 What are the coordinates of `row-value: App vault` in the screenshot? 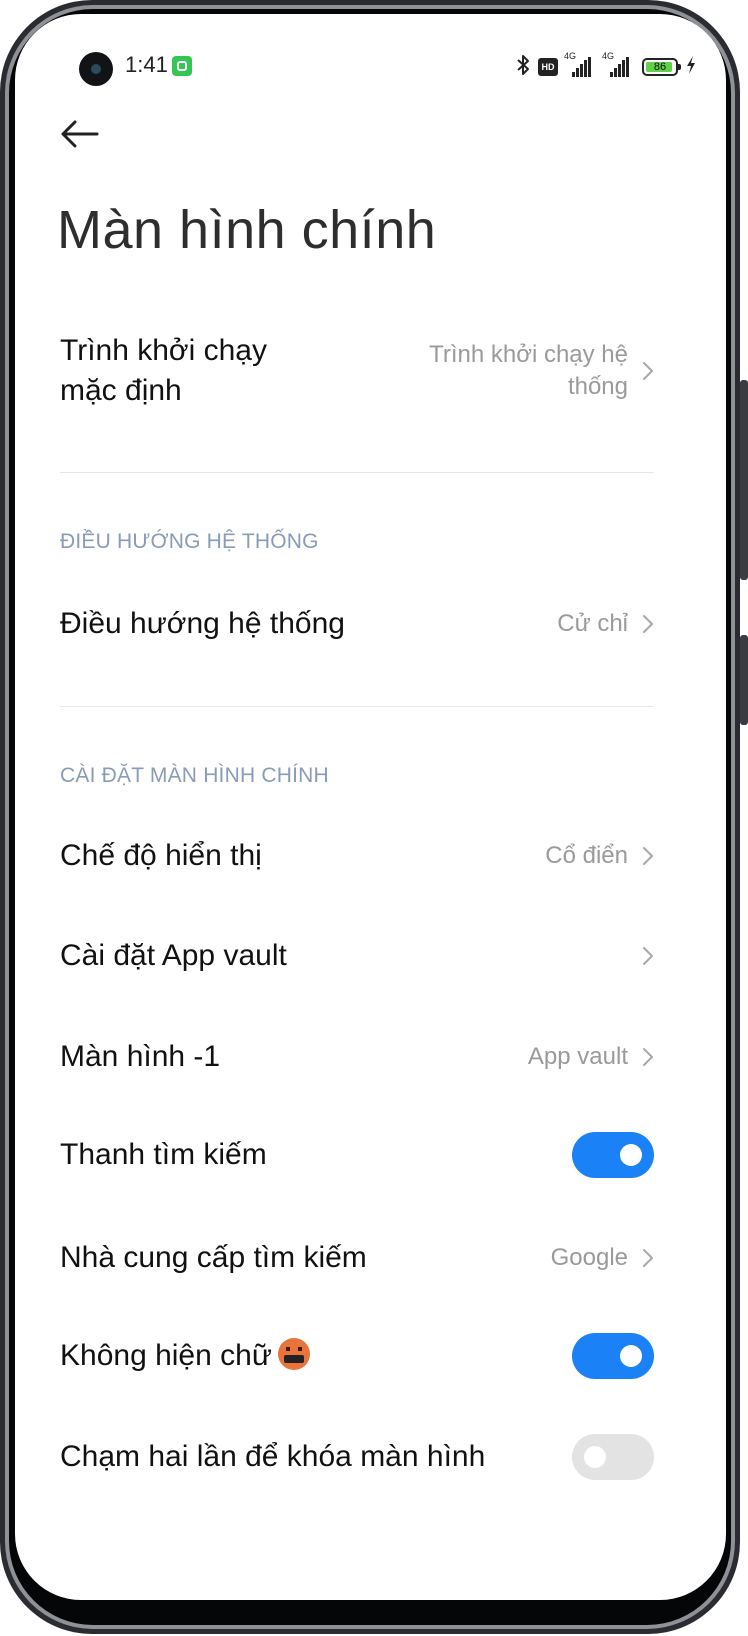 It's located at (577, 1056).